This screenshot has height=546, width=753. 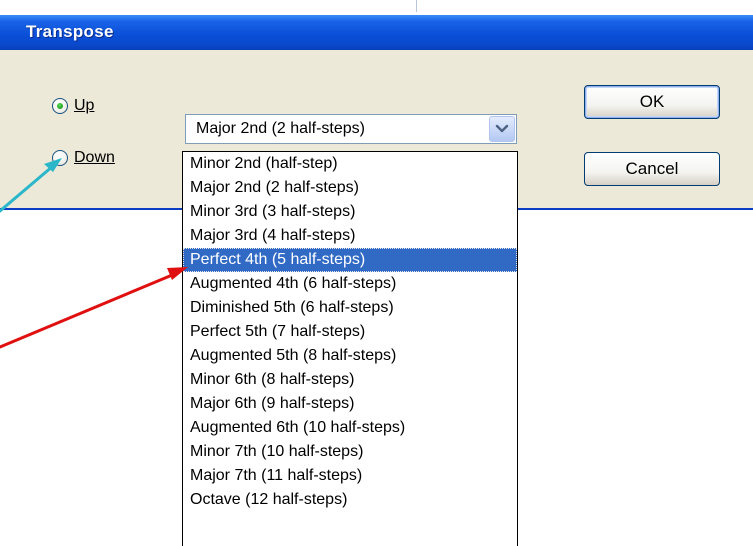 What do you see at coordinates (94, 308) in the screenshot?
I see `red-arrow-icon` at bounding box center [94, 308].